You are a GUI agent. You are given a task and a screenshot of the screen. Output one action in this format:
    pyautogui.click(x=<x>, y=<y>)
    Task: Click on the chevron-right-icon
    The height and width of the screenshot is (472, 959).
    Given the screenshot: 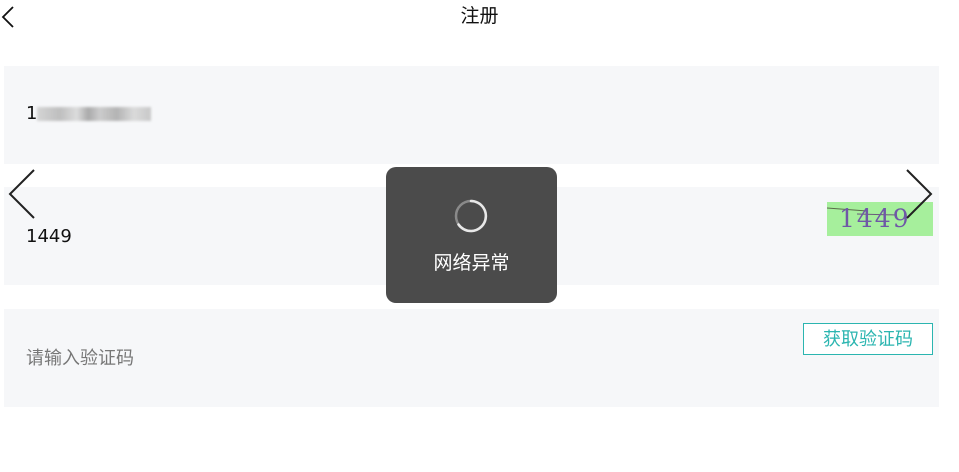 What is the action you would take?
    pyautogui.click(x=919, y=194)
    